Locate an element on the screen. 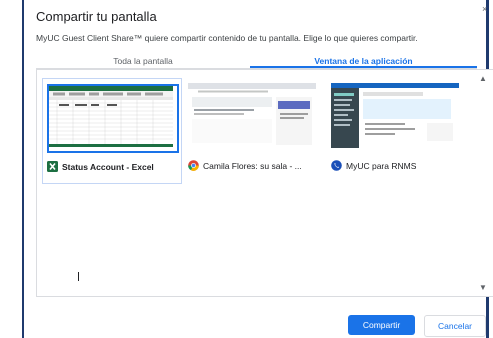 The image size is (493, 338). excel-icon is located at coordinates (52, 166).